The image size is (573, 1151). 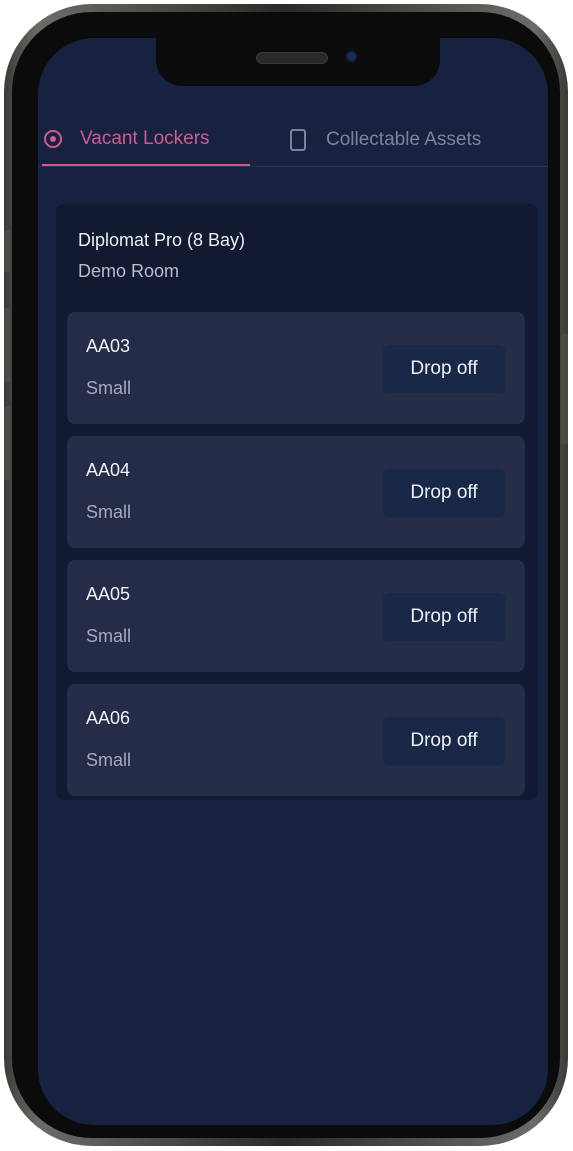 I want to click on notch, so click(x=298, y=62).